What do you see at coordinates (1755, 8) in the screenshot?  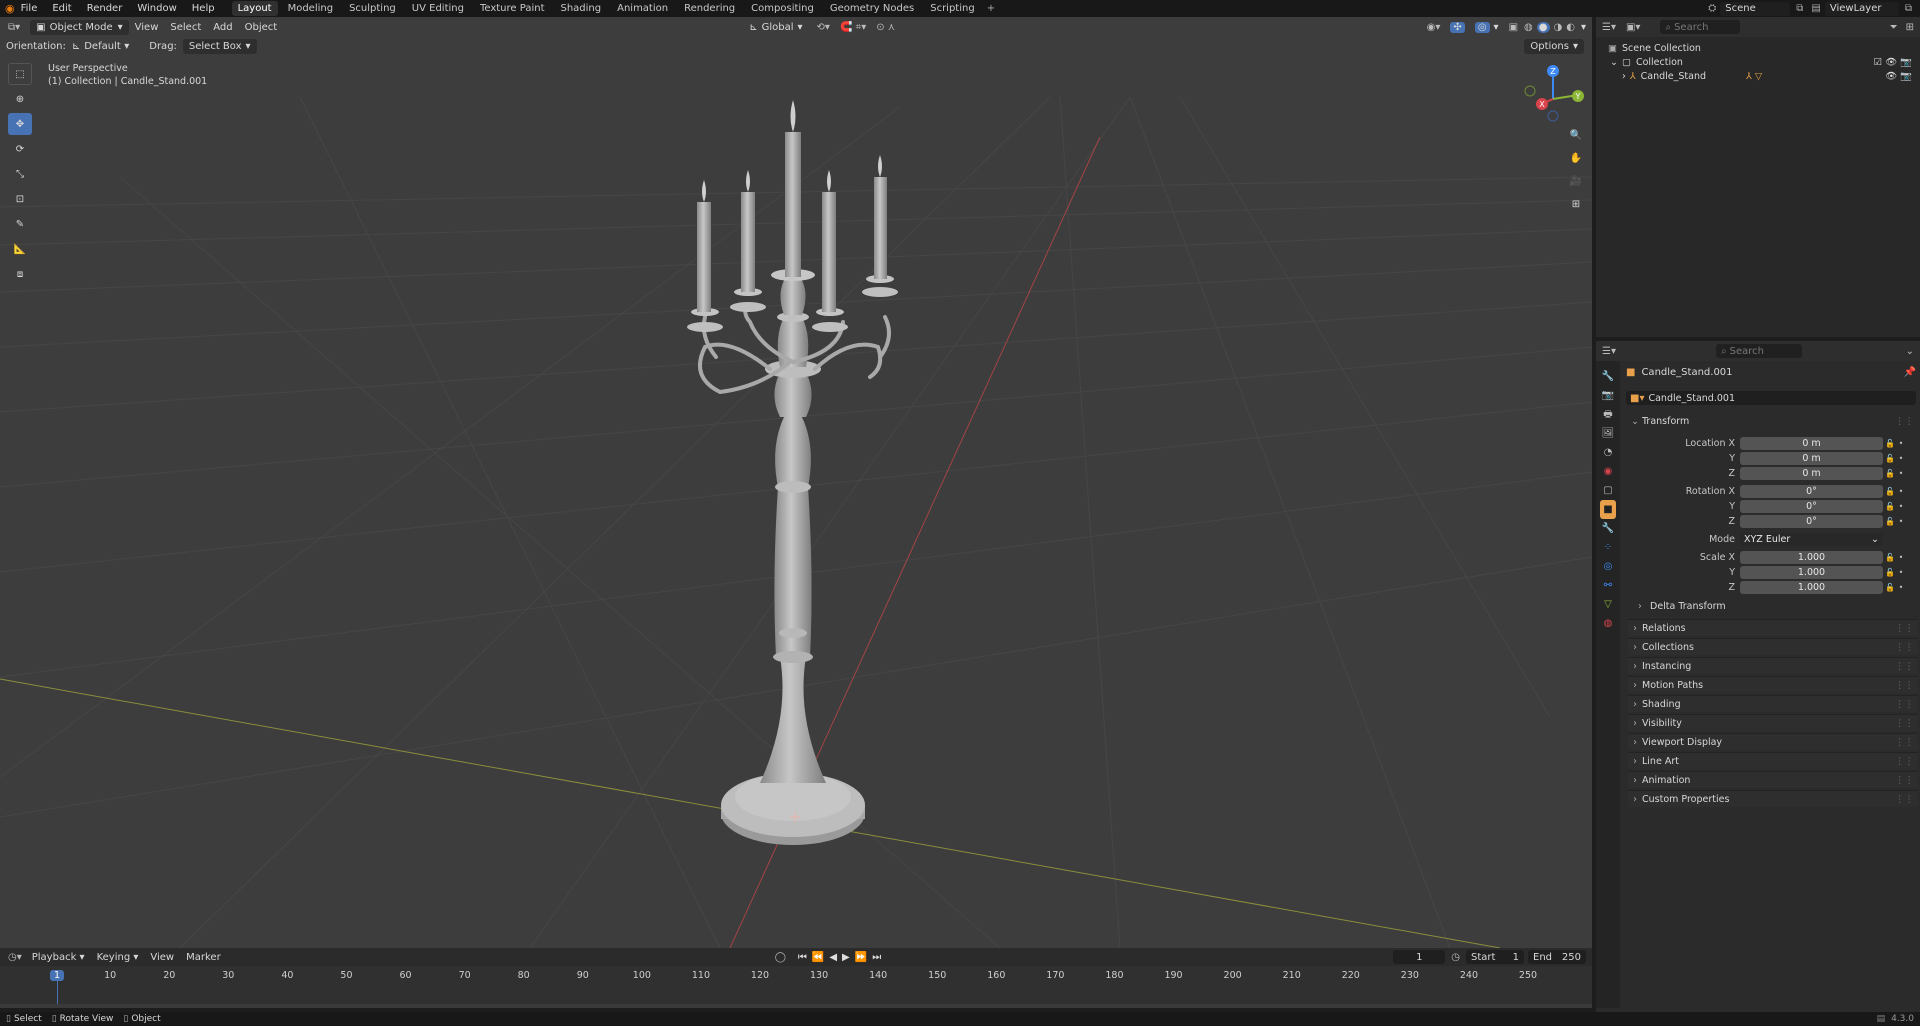 I see `scene-field: Scene` at bounding box center [1755, 8].